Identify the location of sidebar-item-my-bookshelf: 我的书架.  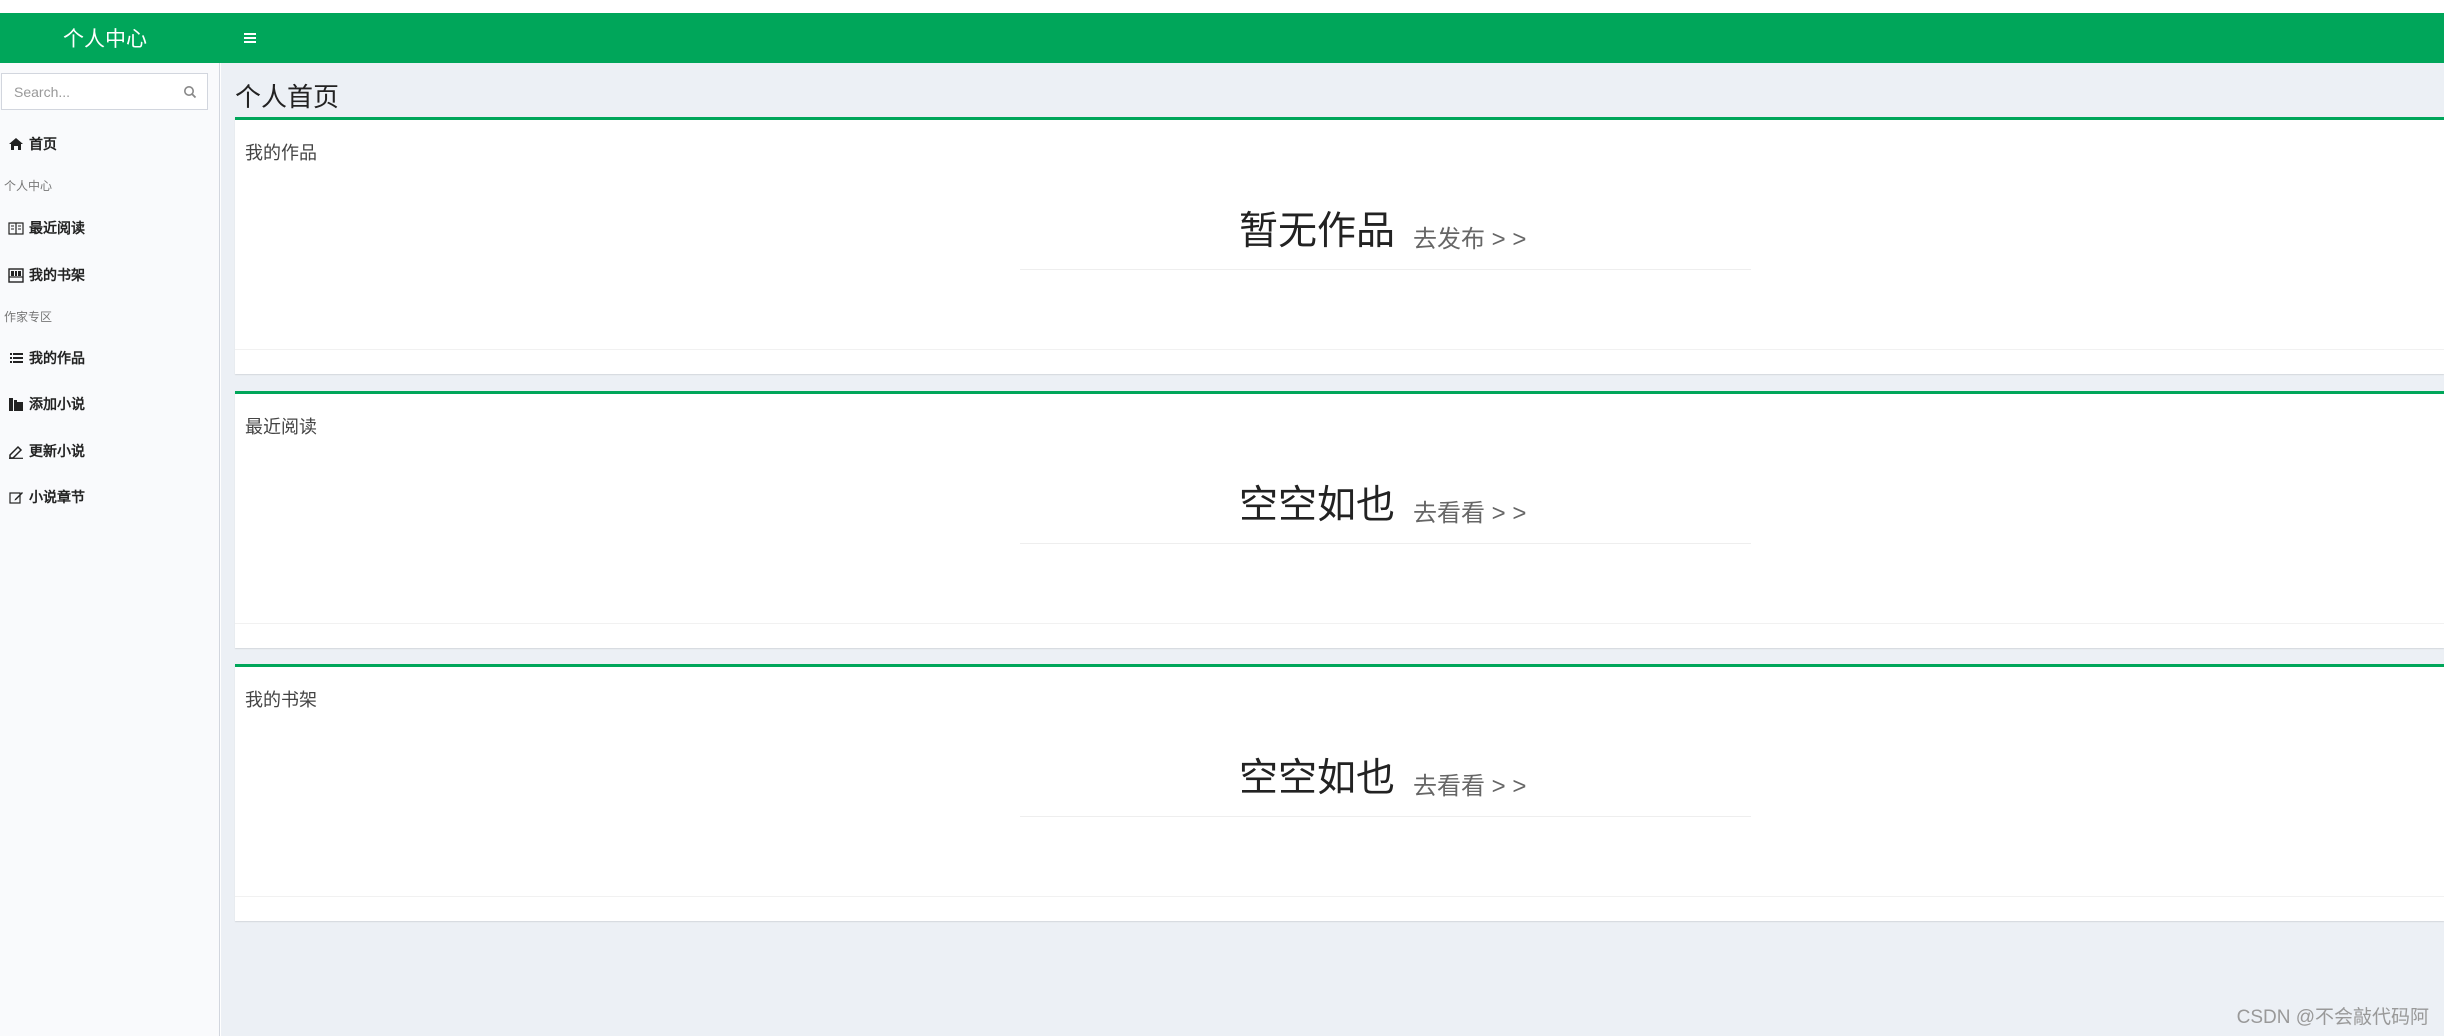
(46, 275).